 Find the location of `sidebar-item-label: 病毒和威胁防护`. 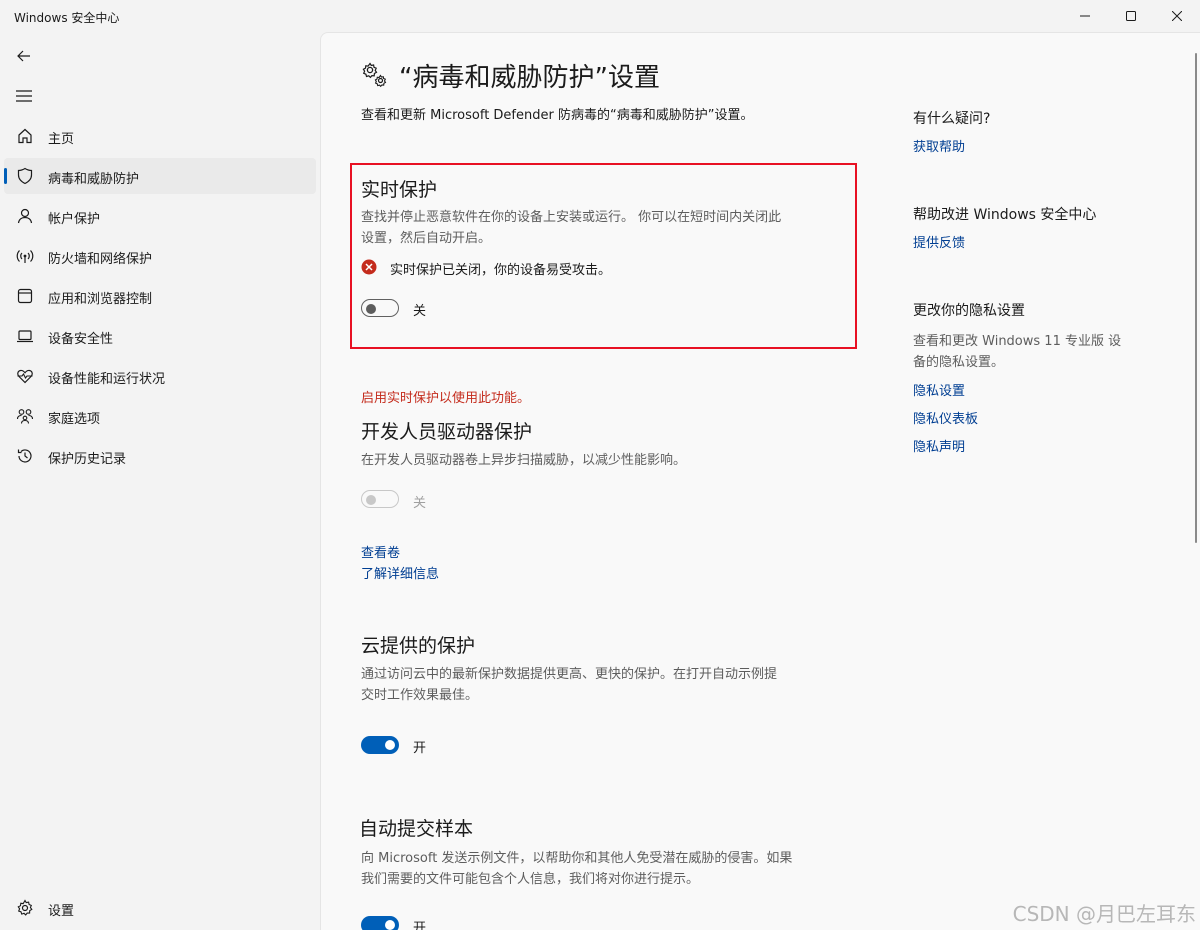

sidebar-item-label: 病毒和威胁防护 is located at coordinates (94, 179).